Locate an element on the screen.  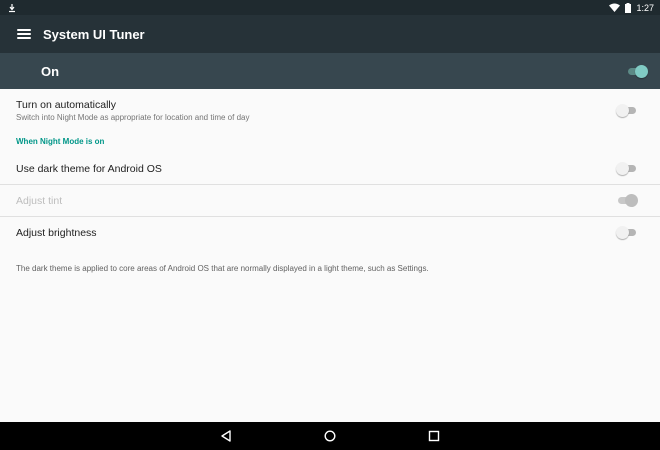
adjust-tint-toggle is located at coordinates (627, 200).